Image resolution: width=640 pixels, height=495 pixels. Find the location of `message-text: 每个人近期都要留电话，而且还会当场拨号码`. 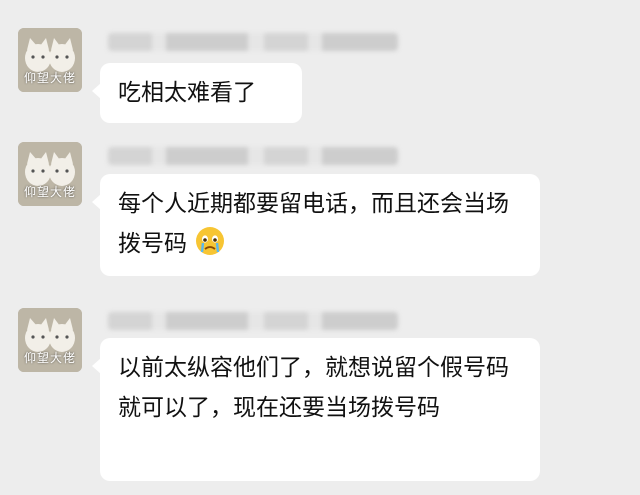

message-text: 每个人近期都要留电话，而且还会当场拨号码 is located at coordinates (313, 224).